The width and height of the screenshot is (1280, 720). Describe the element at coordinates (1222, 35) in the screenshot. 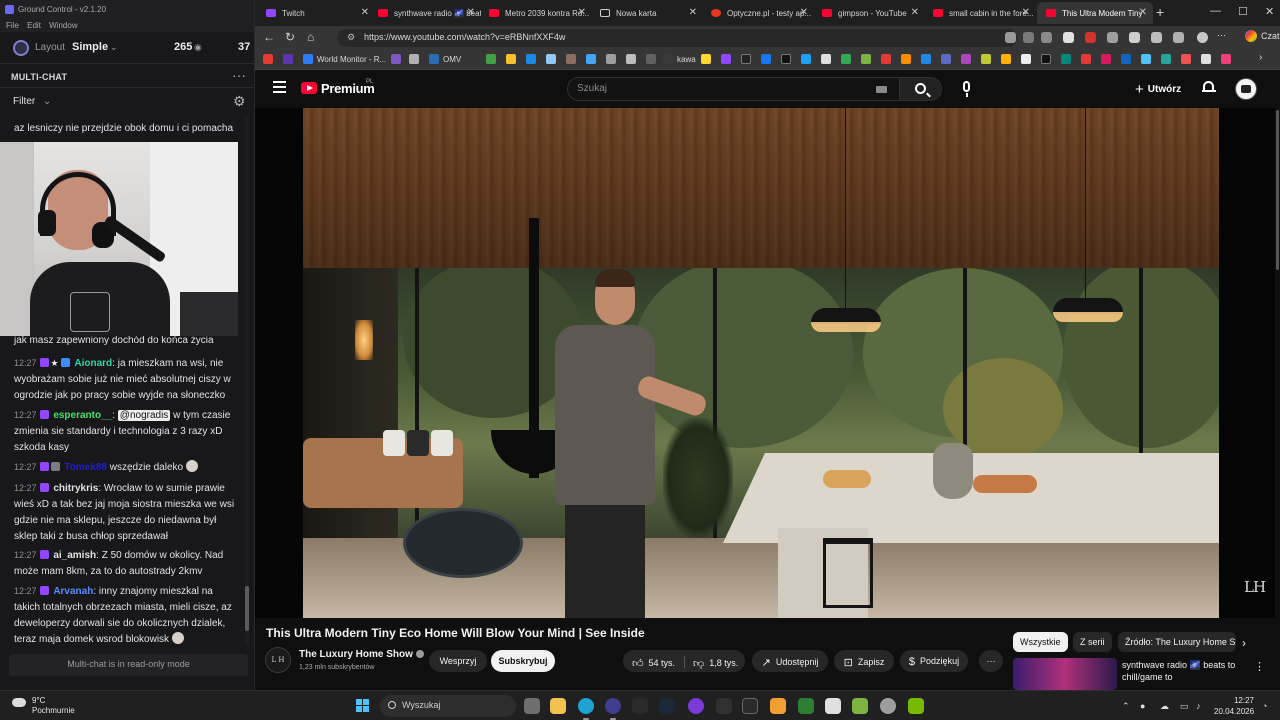

I see `more-menu-icon: ⋯` at that location.